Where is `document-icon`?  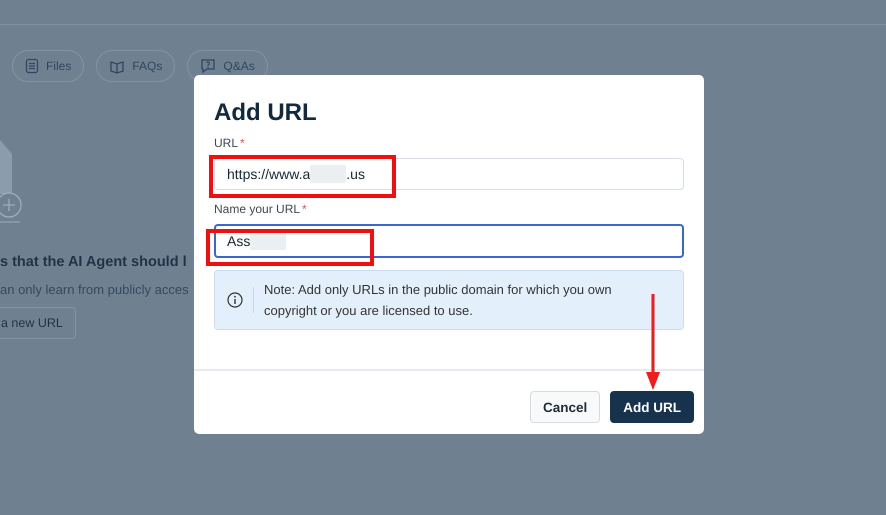
document-icon is located at coordinates (32, 66).